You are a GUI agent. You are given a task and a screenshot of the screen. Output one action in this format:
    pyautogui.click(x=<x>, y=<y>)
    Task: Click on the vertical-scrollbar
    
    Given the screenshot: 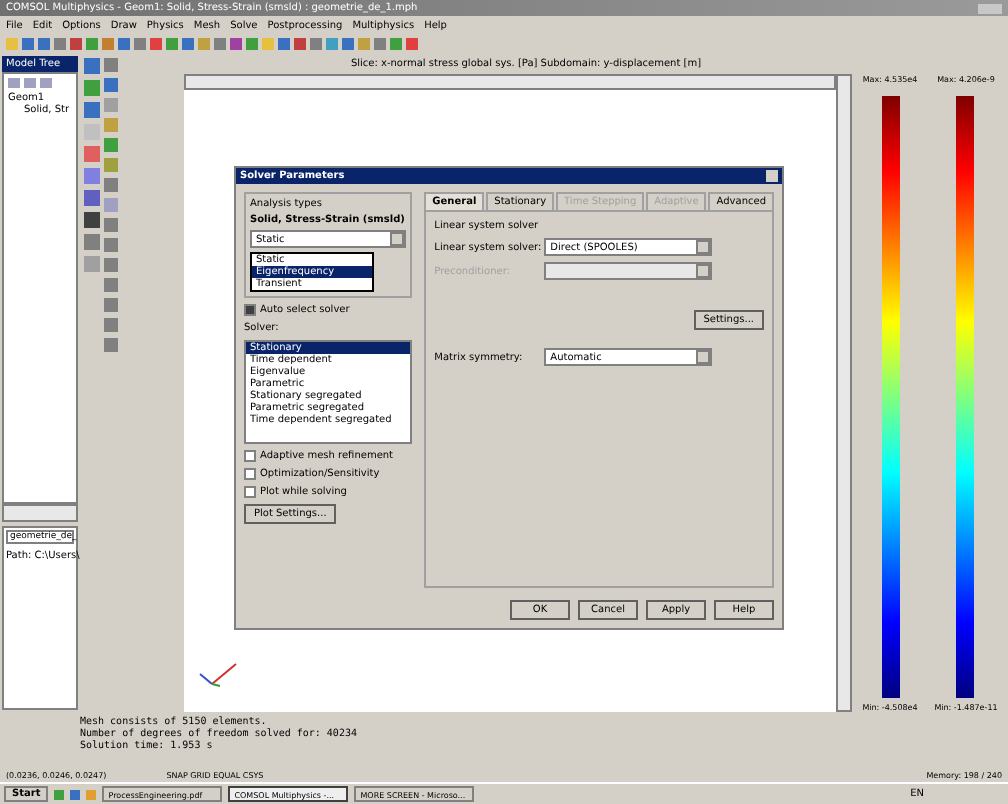 What is the action you would take?
    pyautogui.click(x=844, y=393)
    